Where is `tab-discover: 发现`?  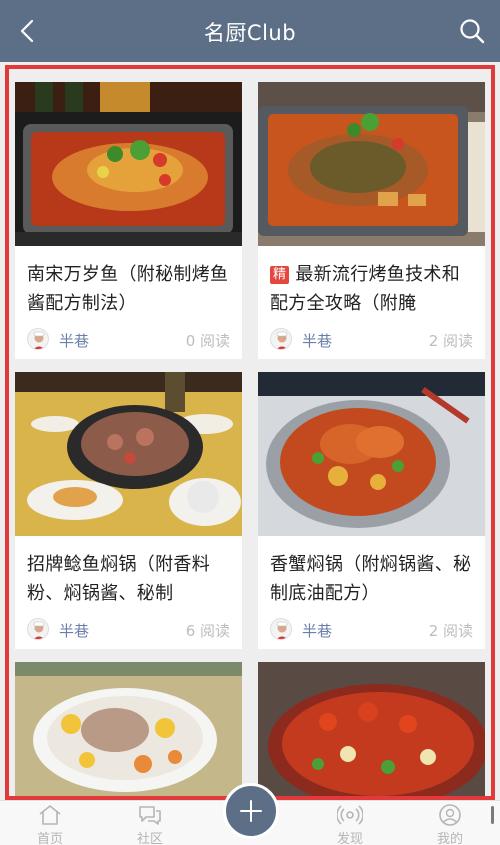 tab-discover: 发现 is located at coordinates (350, 823).